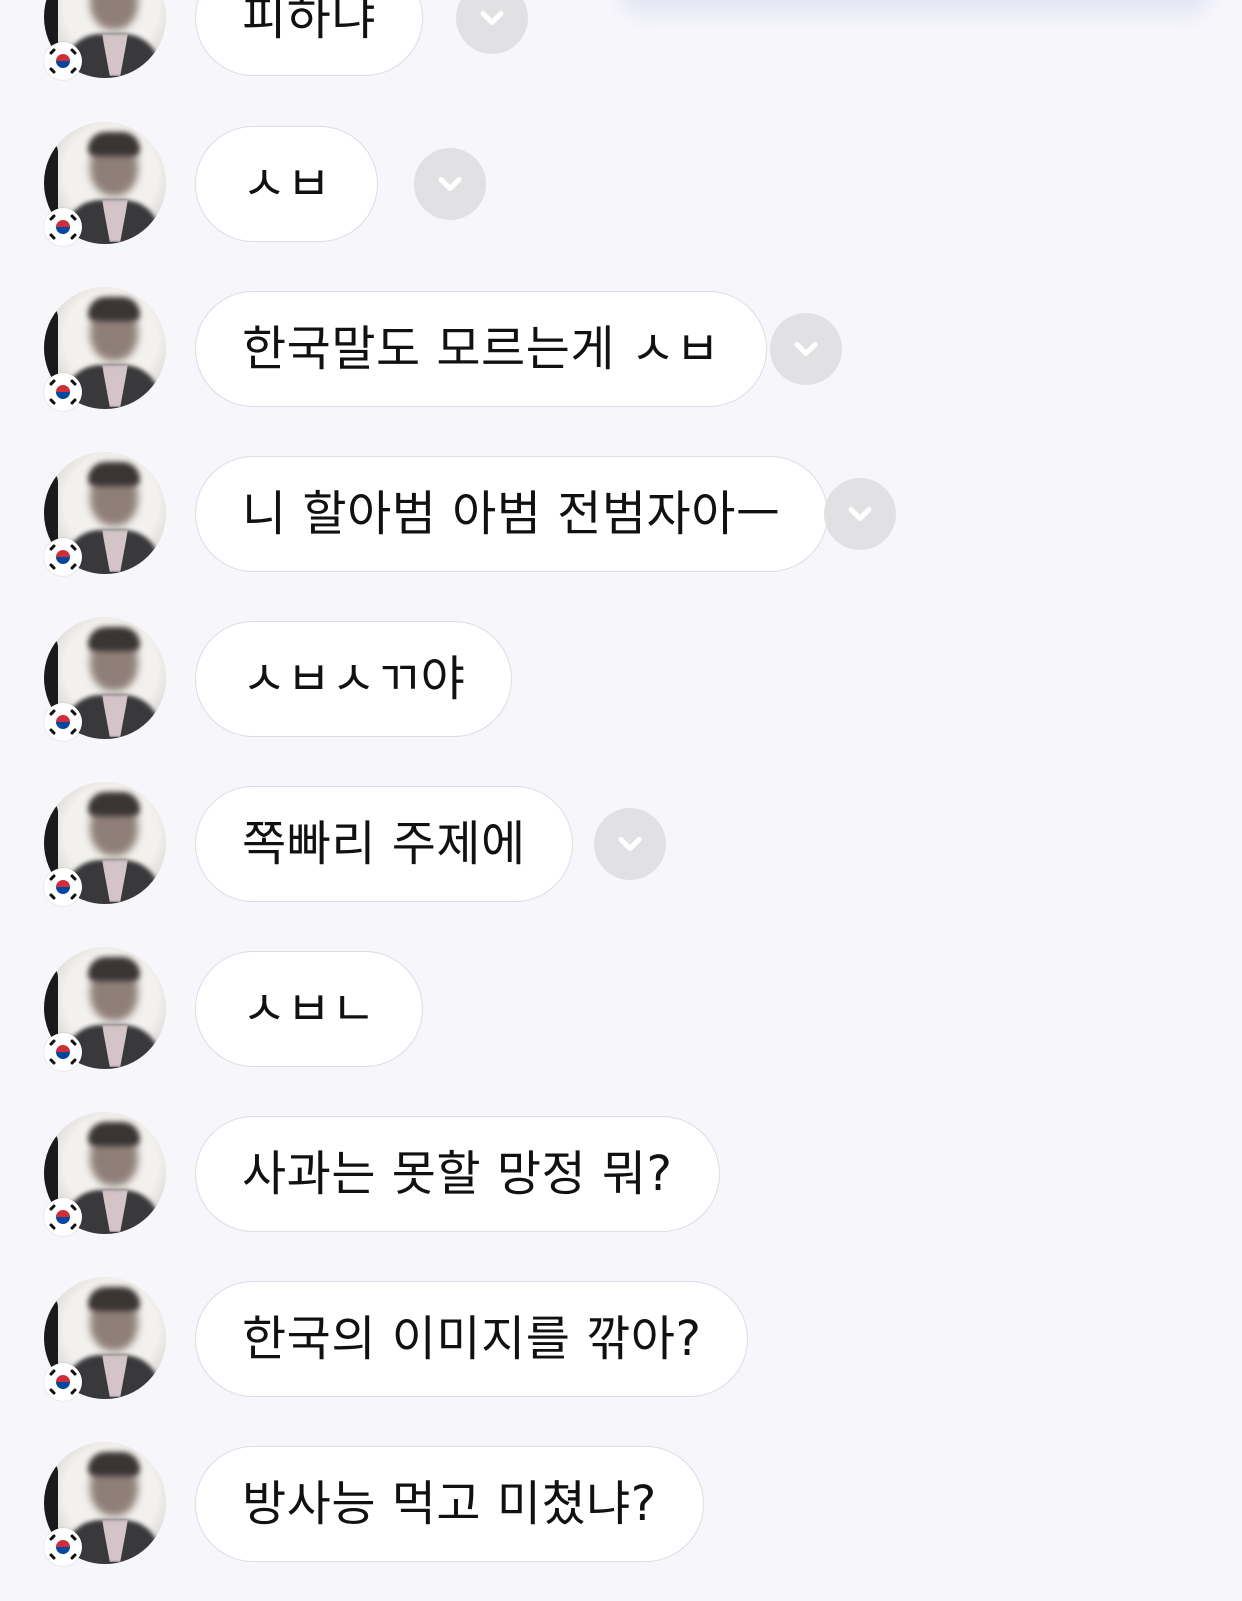 This screenshot has width=1242, height=1601. I want to click on message-row: 사과는 못할 망정 뭐?, so click(621, 1174).